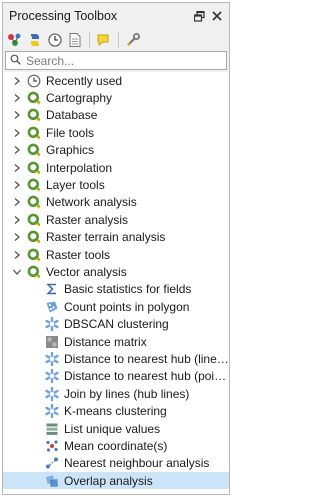 This screenshot has width=320, height=497. I want to click on provider-label: Raster analysis, so click(87, 219).